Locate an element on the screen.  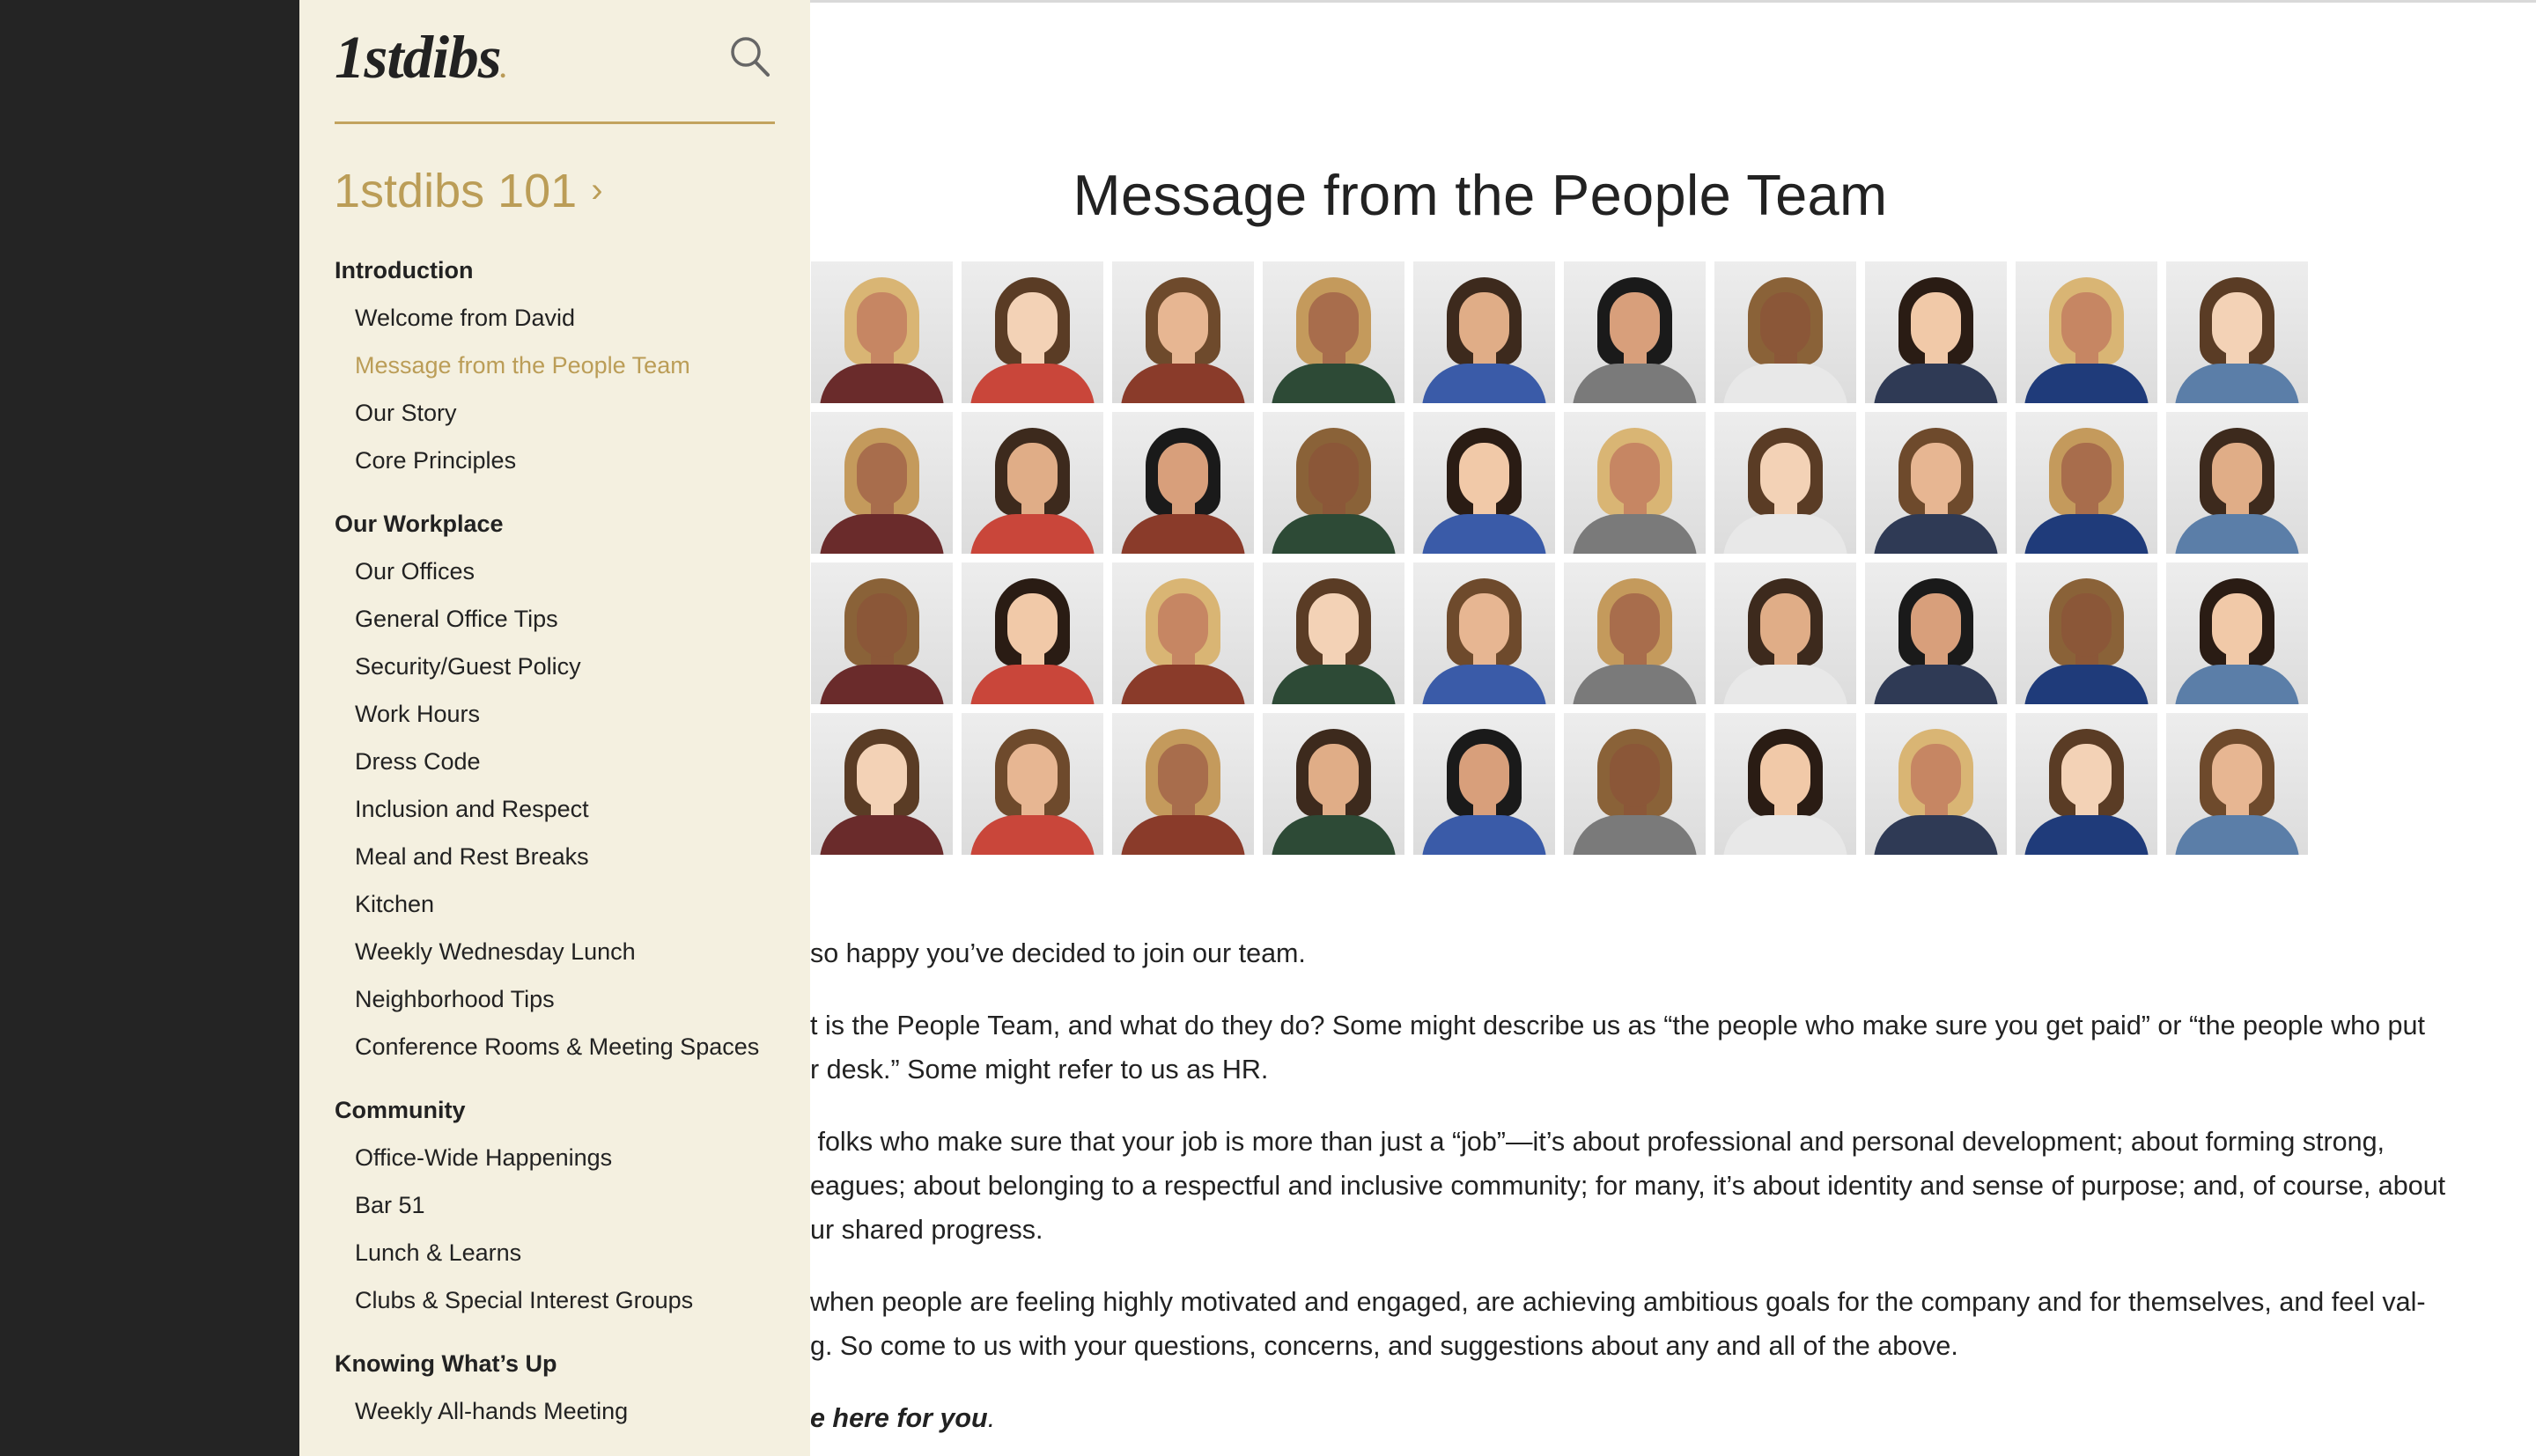
sidebar-nav-item: Kitchen is located at coordinates (568, 904).